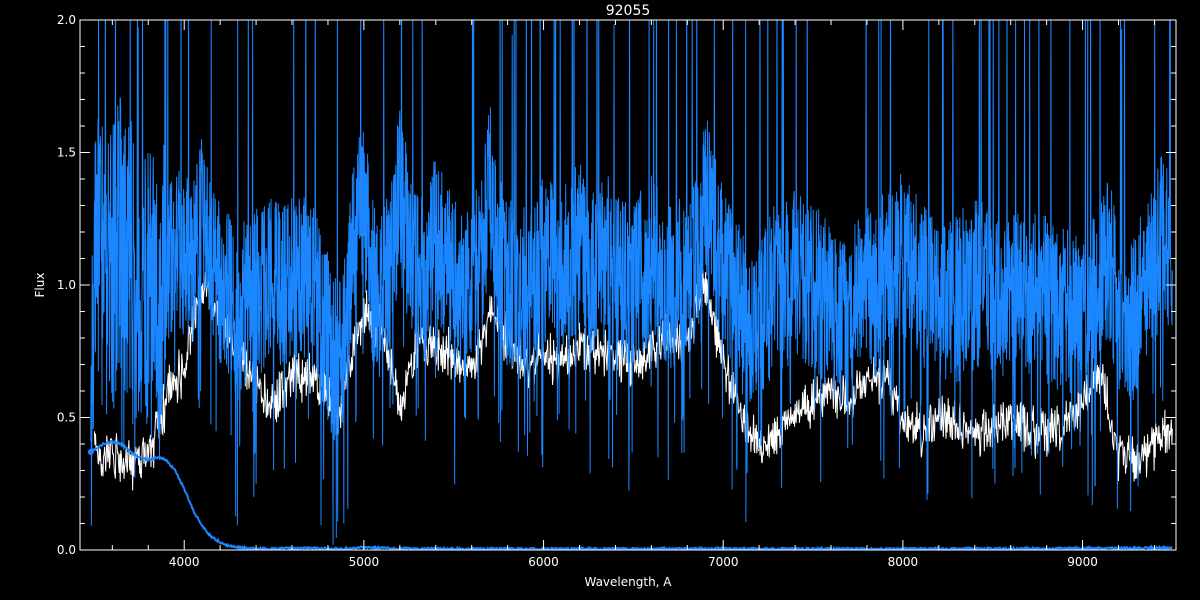  Describe the element at coordinates (628, 11) in the screenshot. I see `chart-title: 92055` at that location.